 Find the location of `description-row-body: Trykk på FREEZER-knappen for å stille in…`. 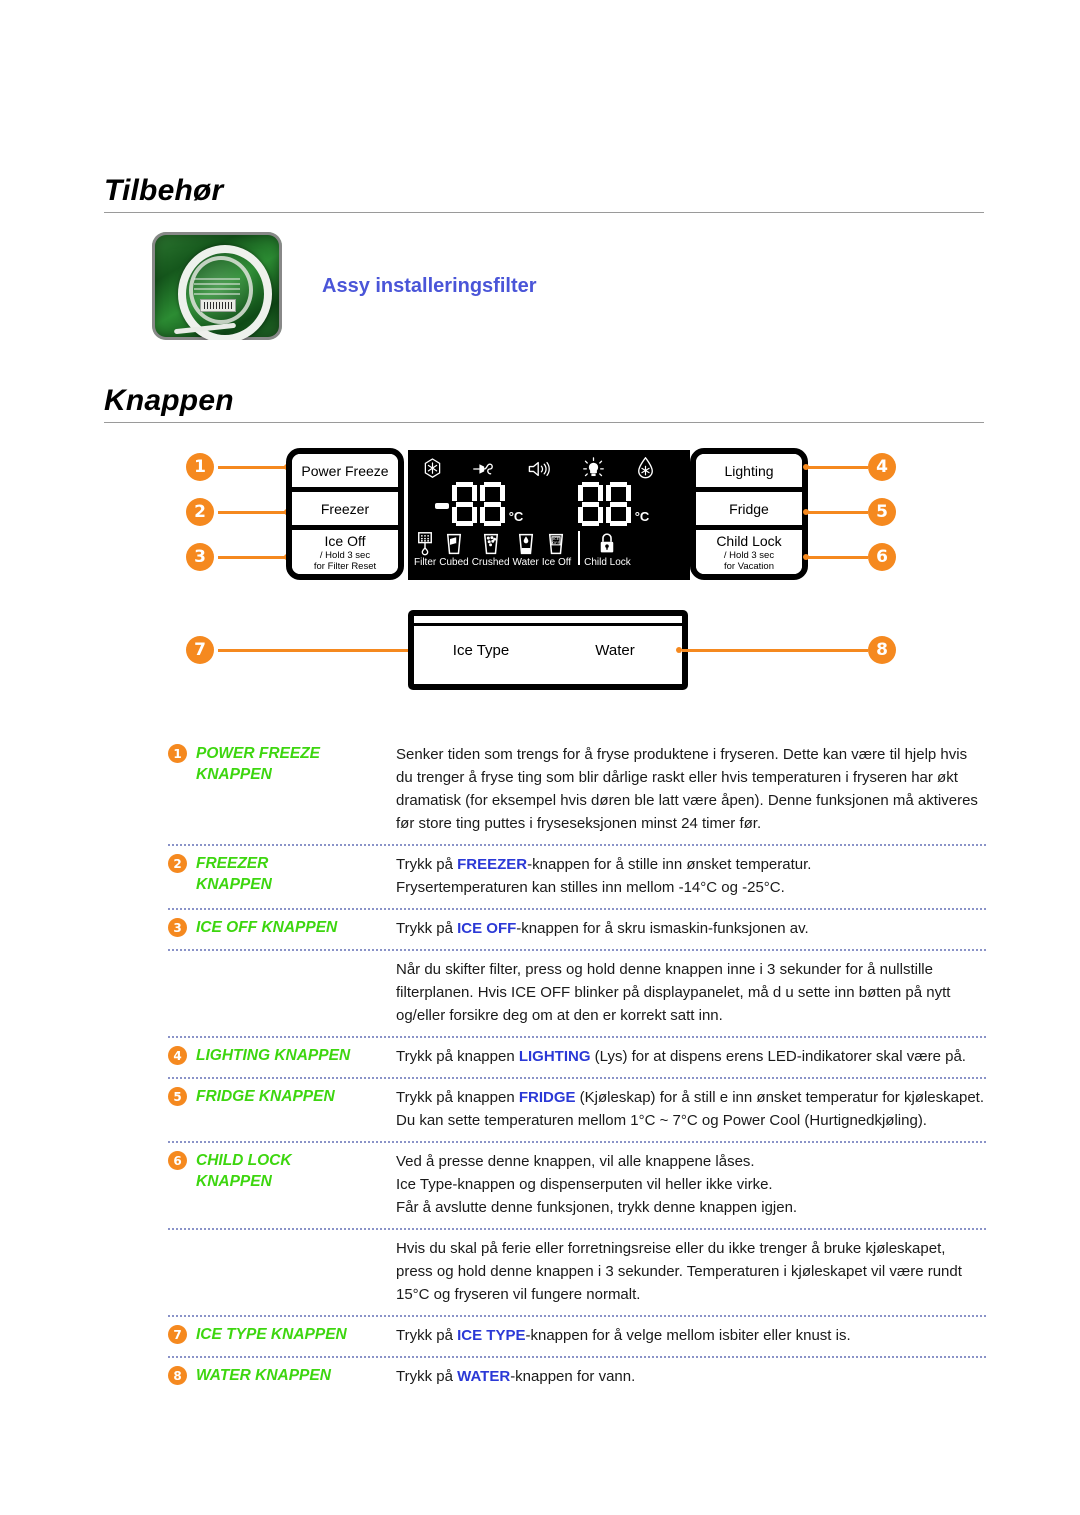

description-row-body: Trykk på FREEZER-knappen for å stille in… is located at coordinates (604, 876).